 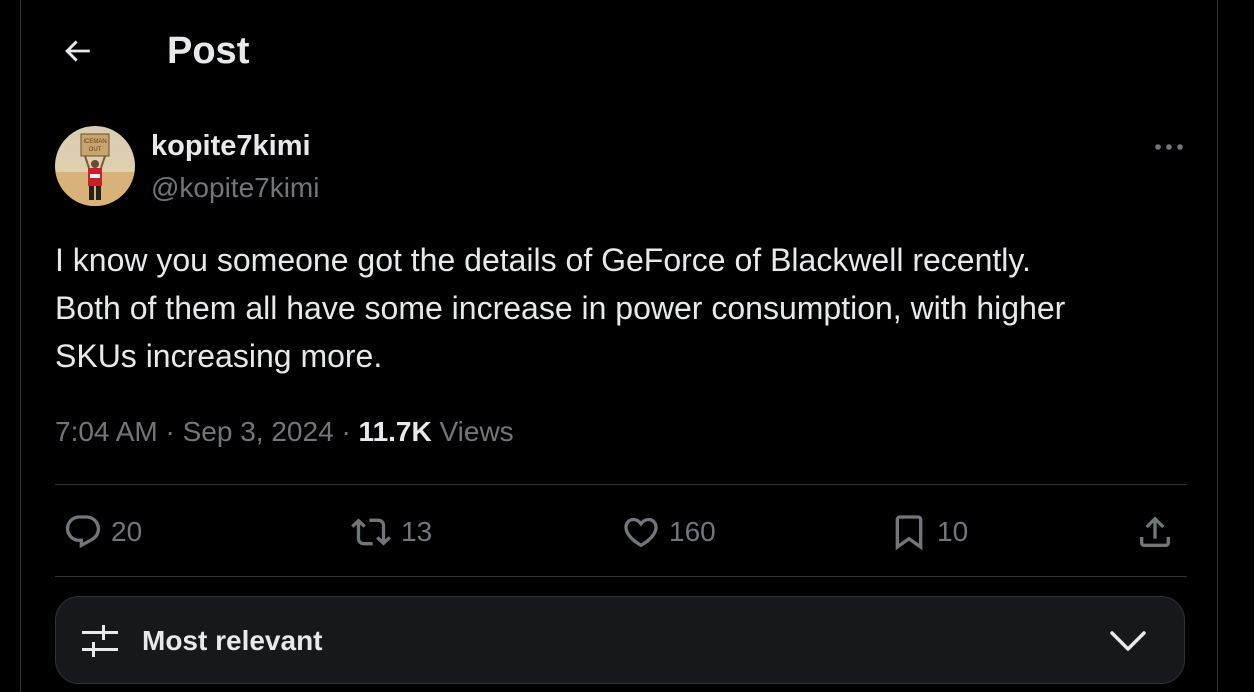 What do you see at coordinates (668, 532) in the screenshot?
I see `like-button: 160` at bounding box center [668, 532].